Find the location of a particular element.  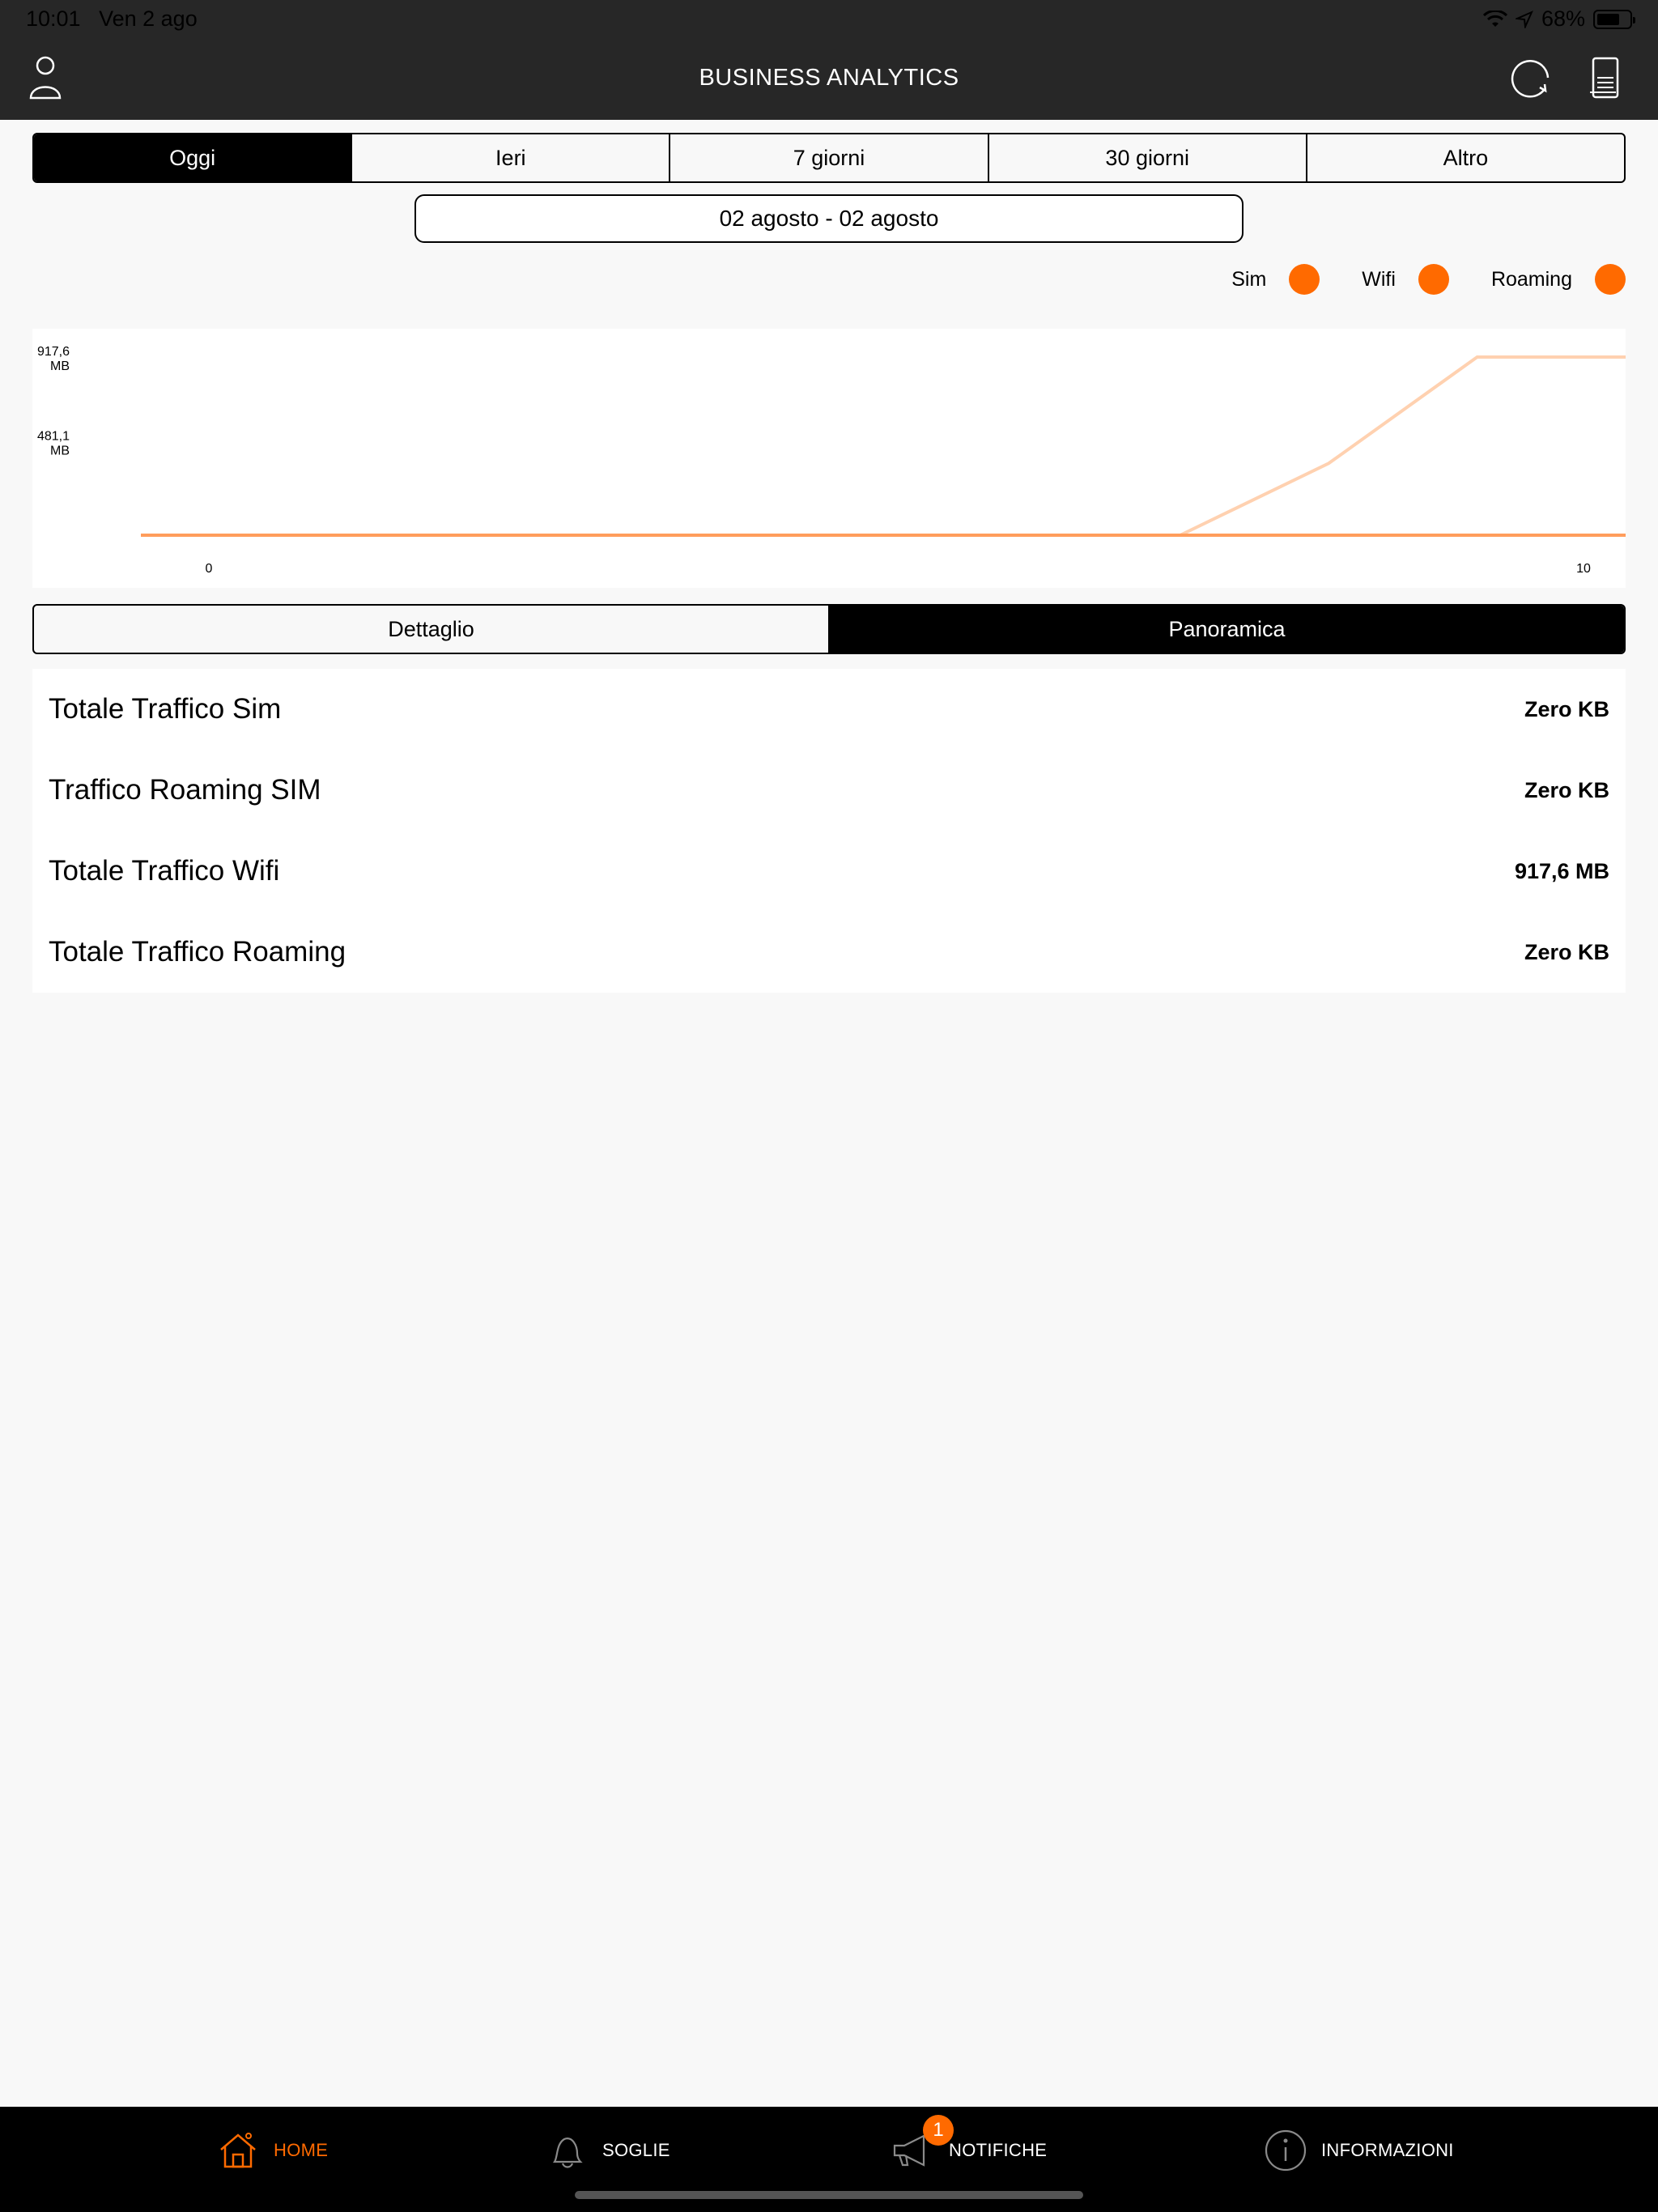

tab-panoramica: Panoramica is located at coordinates (1227, 630).